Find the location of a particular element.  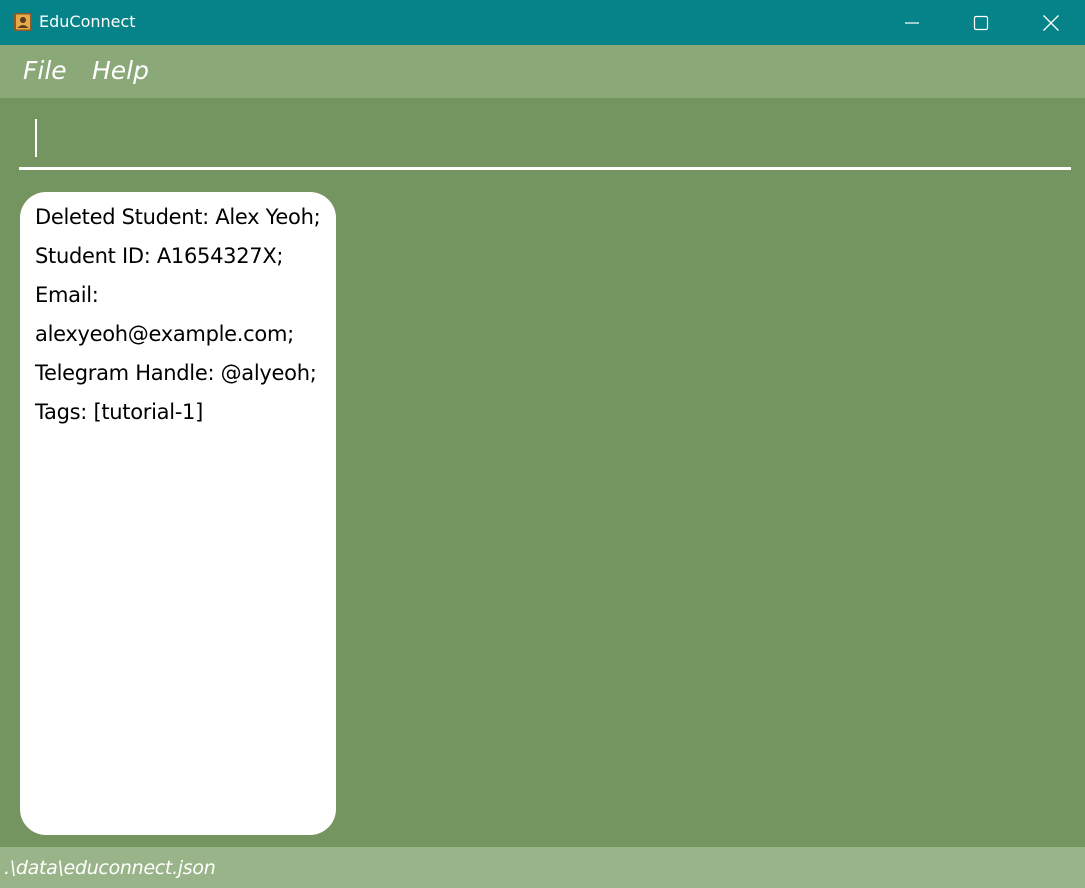

close-button is located at coordinates (1050, 22).